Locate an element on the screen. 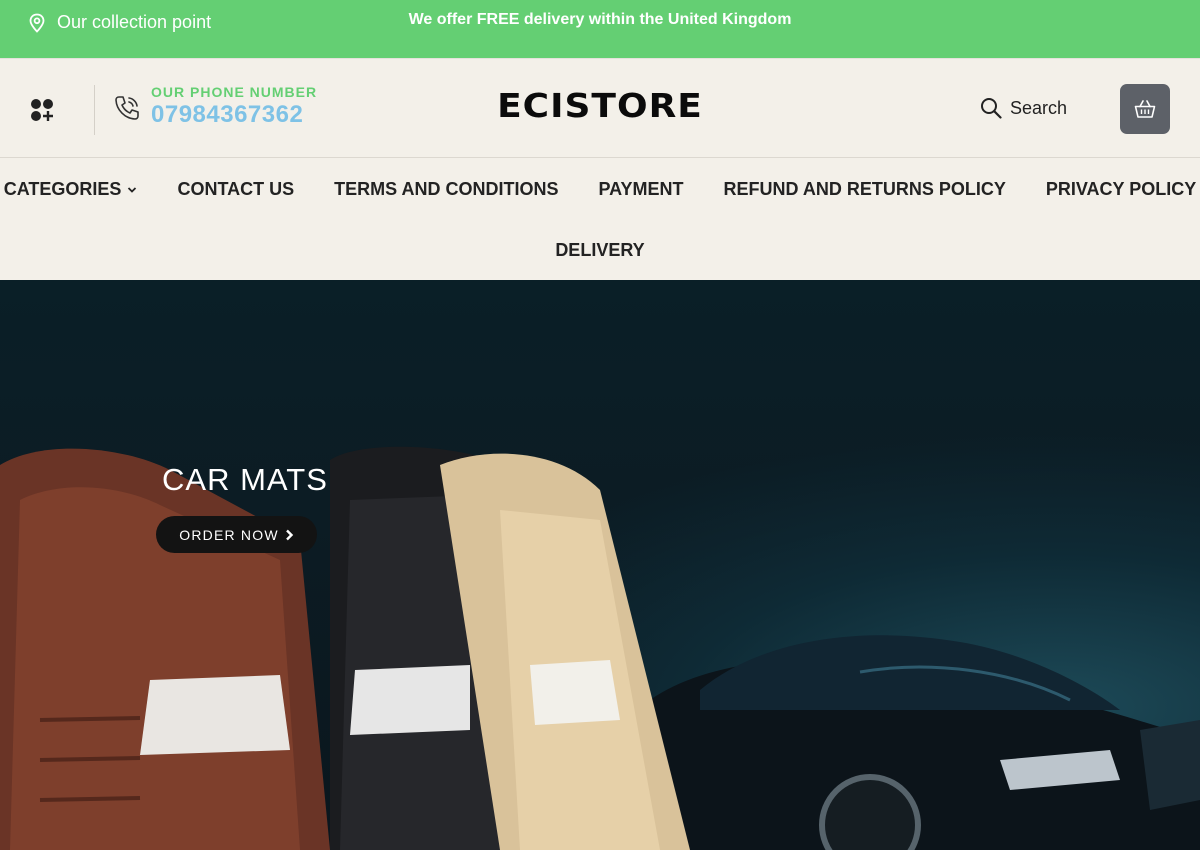 The image size is (1200, 850). nav-item-payment: PAYMENT is located at coordinates (640, 189).